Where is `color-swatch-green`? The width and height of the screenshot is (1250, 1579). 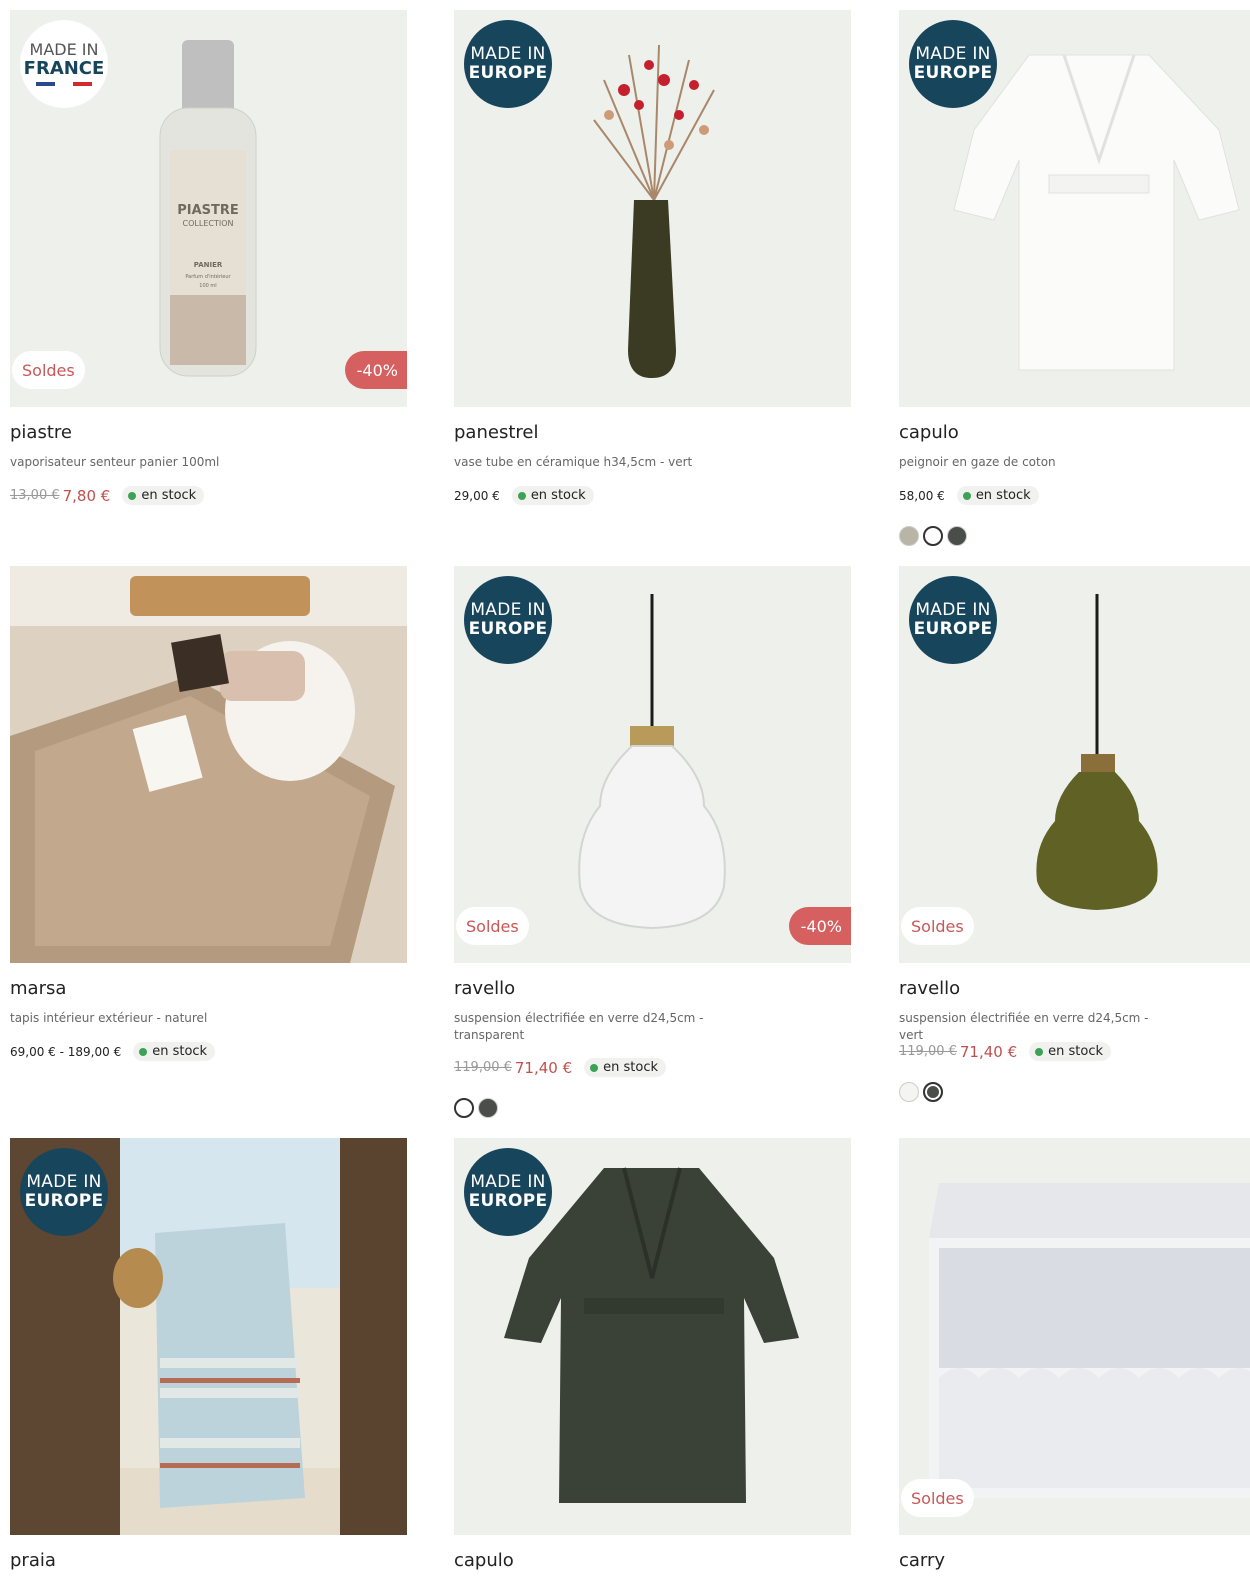
color-swatch-green is located at coordinates (933, 1092).